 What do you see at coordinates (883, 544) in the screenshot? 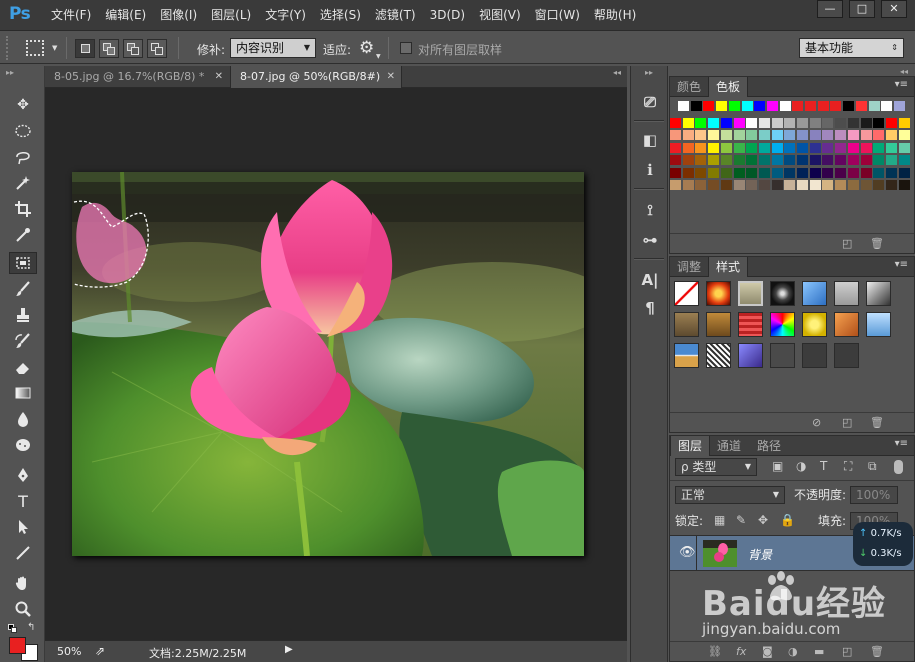
I see `network-speed-widget: ↑ 0.7K/s ↓ 0.3K/s` at bounding box center [883, 544].